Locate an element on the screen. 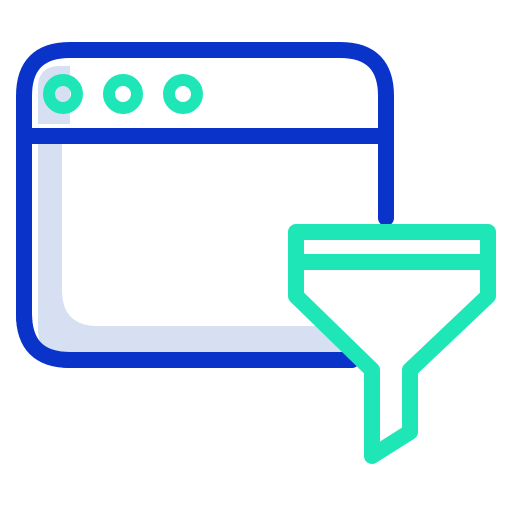 This screenshot has width=512, height=512. window-dots-icon is located at coordinates (123, 94).